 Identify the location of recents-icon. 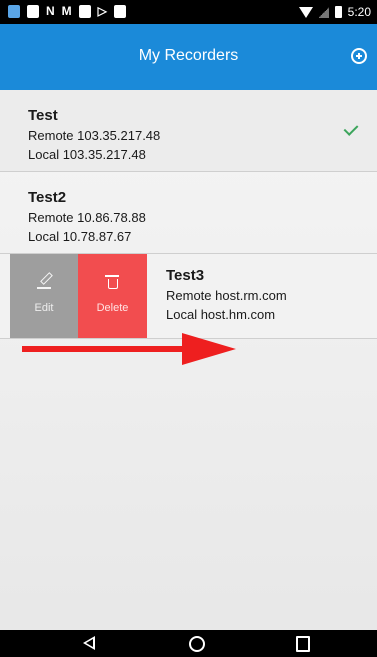
(303, 644).